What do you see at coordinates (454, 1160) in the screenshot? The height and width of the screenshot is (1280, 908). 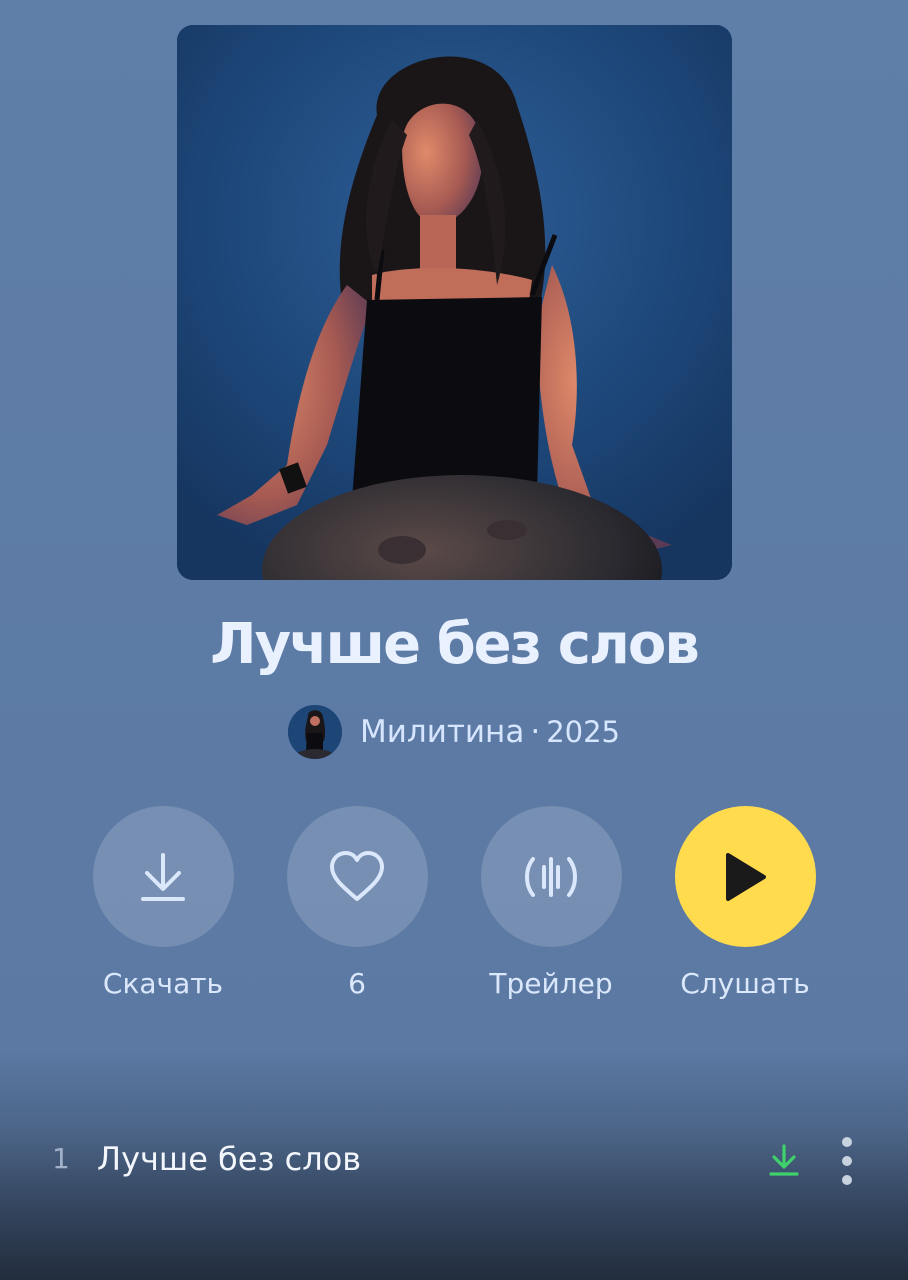 I see `track-row: 1 Лучше без слов` at bounding box center [454, 1160].